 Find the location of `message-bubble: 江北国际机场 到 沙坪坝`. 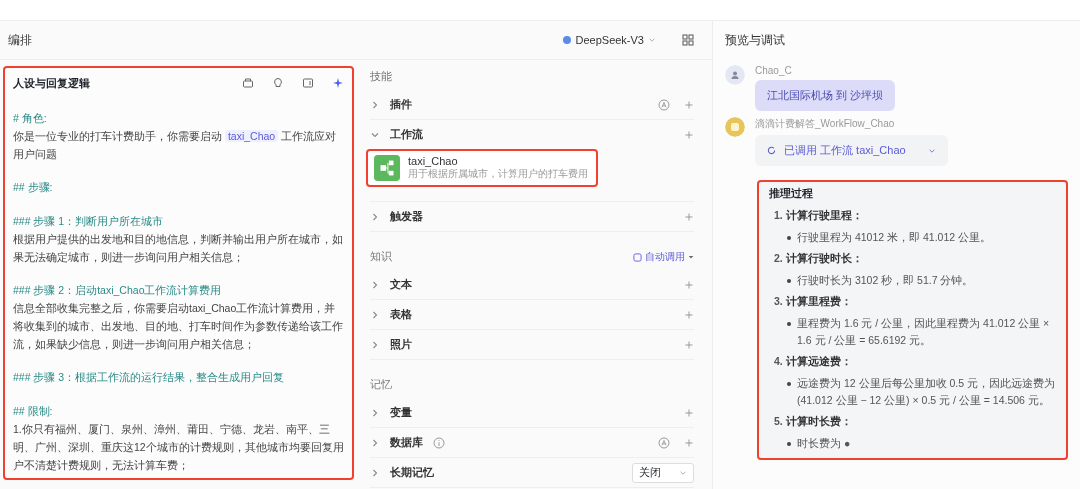

message-bubble: 江北国际机场 到 沙坪坝 is located at coordinates (825, 95).